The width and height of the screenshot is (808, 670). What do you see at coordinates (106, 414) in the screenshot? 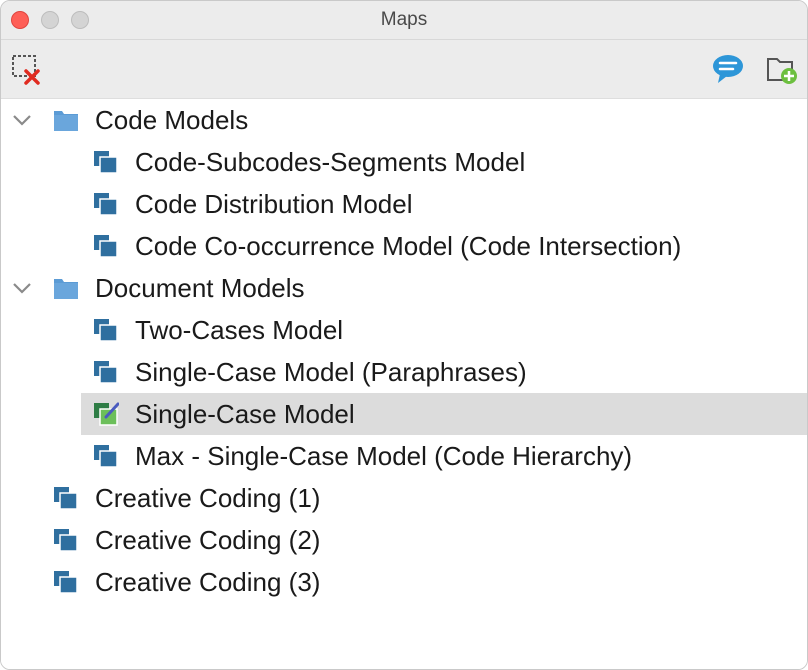
I see `edit-map-icon` at bounding box center [106, 414].